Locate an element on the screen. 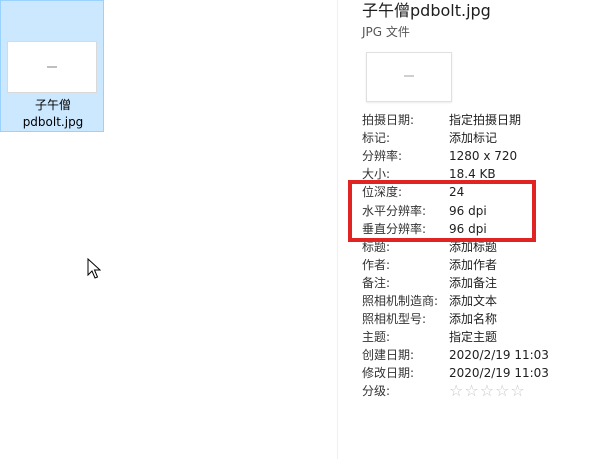 This screenshot has width=596, height=459. file-item-selected: 子午僧 pdbolt.jpg is located at coordinates (52, 66).